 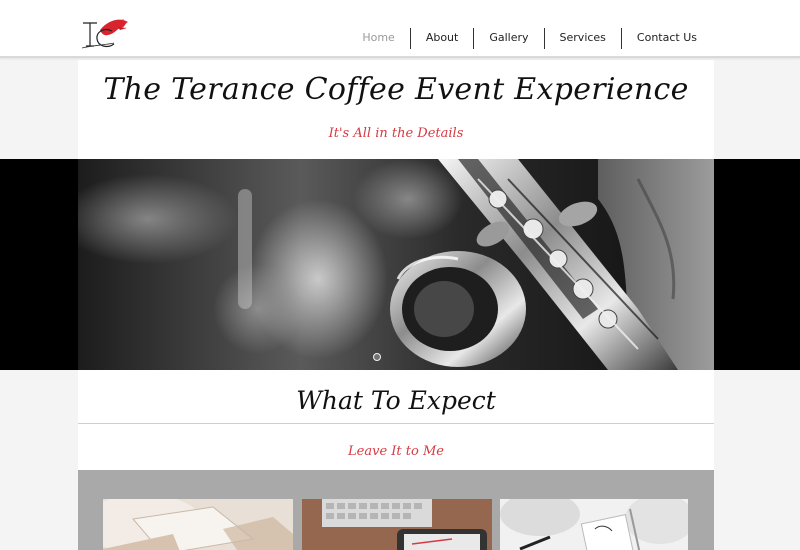 I want to click on card-keyboard, so click(x=397, y=524).